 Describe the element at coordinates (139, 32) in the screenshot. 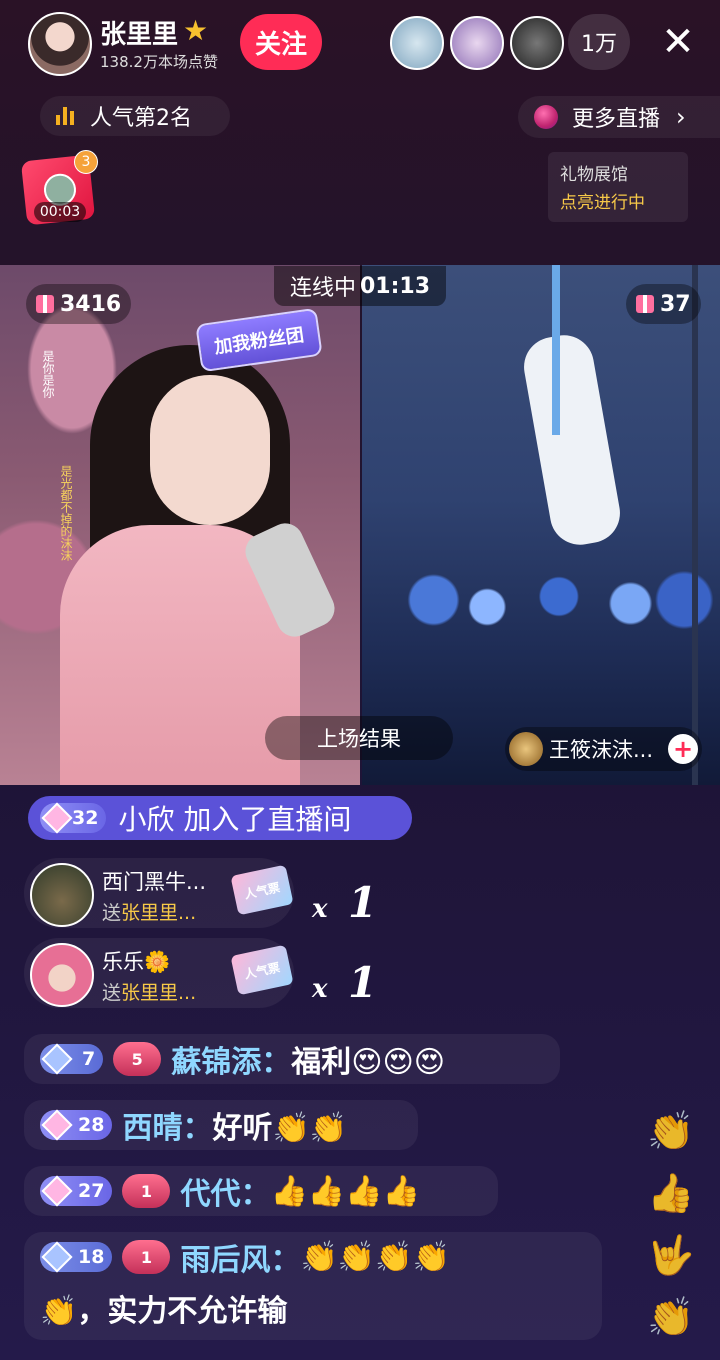

I see `host-name: 张里里` at that location.